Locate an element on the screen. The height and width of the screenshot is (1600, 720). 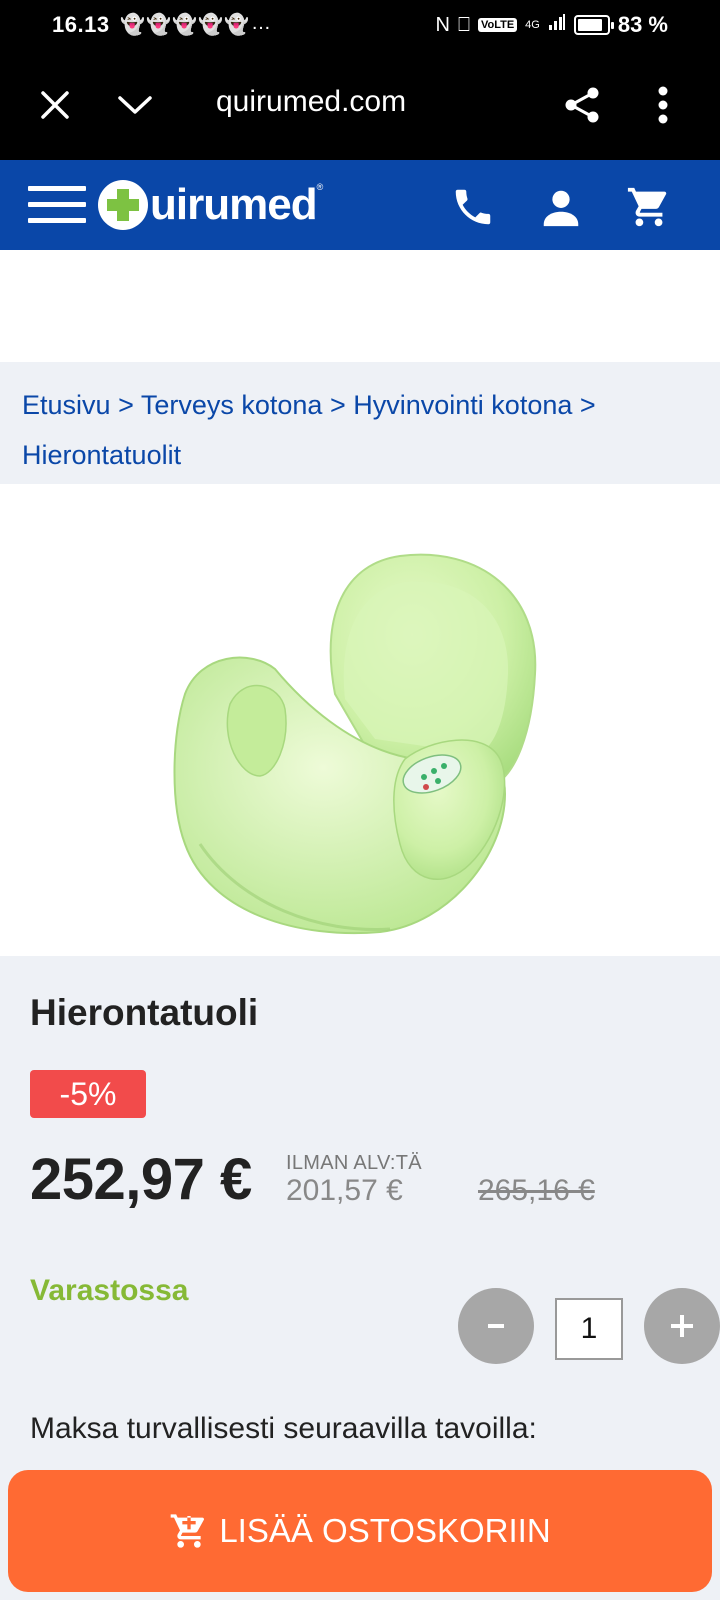
phone-button is located at coordinates (473, 207).